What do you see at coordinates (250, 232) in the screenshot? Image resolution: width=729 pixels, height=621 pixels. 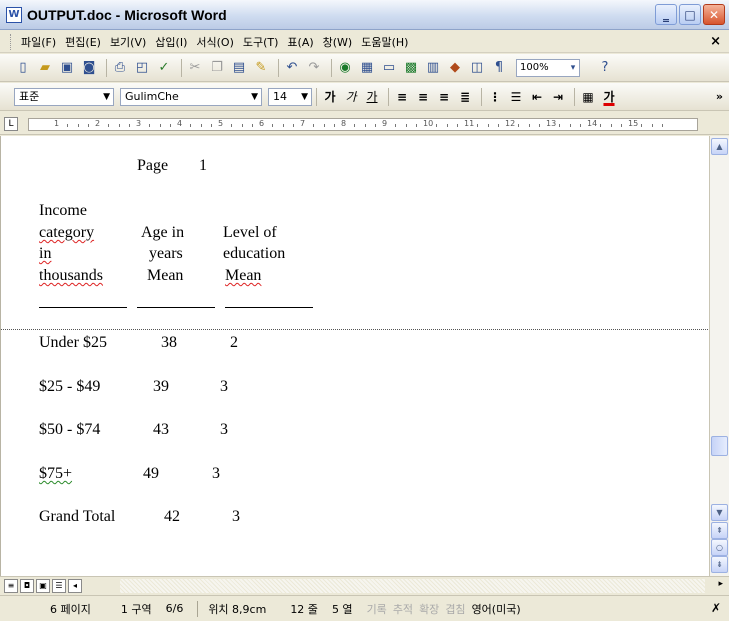 I see `header-edu-line1: Level of` at bounding box center [250, 232].